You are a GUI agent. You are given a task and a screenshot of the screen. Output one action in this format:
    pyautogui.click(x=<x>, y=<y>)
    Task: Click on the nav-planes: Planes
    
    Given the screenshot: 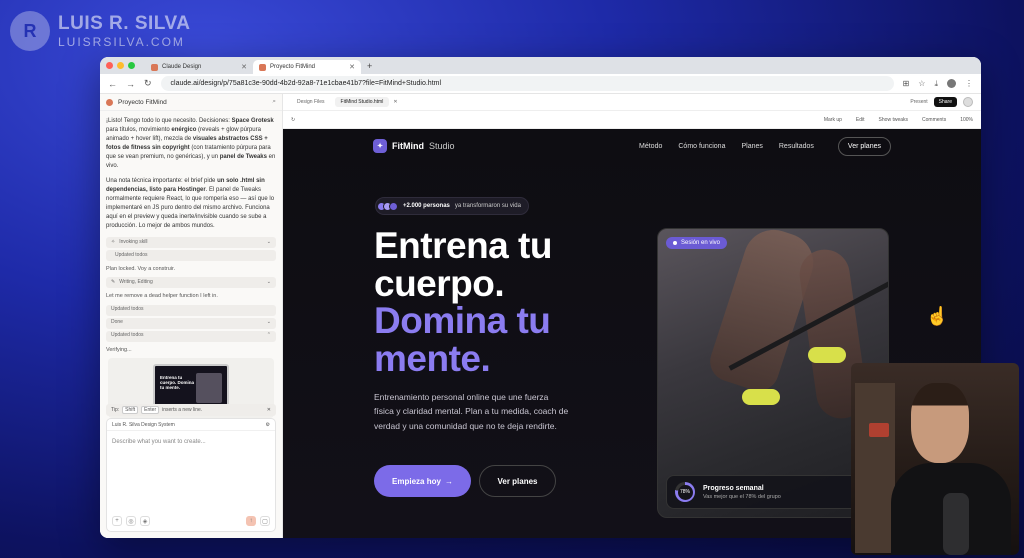 What is the action you would take?
    pyautogui.click(x=751, y=146)
    